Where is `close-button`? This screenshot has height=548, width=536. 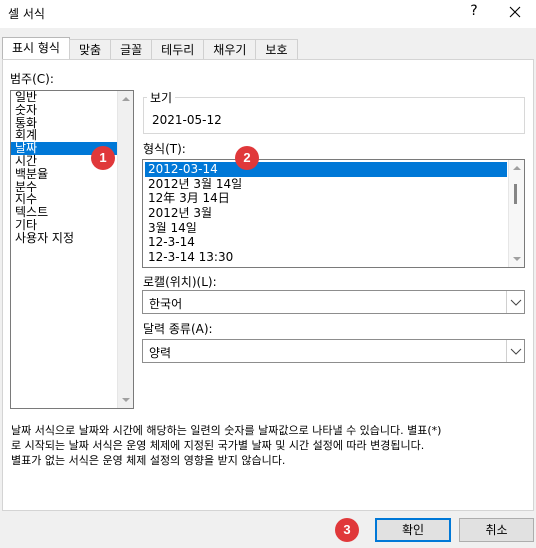 close-button is located at coordinates (515, 12).